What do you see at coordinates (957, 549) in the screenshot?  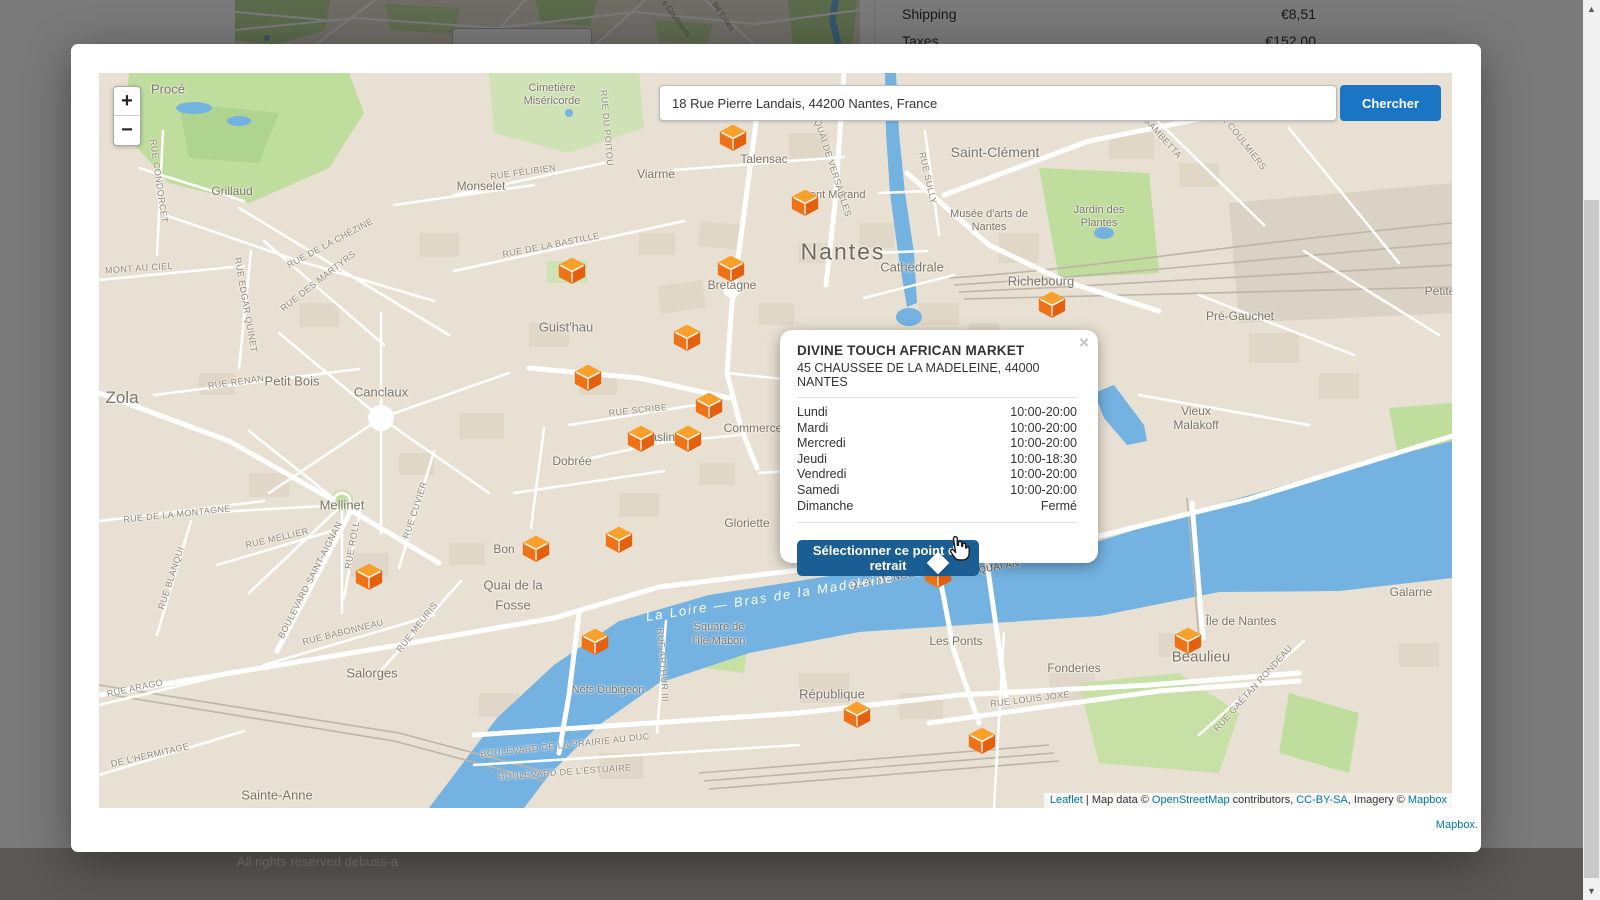 I see `hand-cursor` at bounding box center [957, 549].